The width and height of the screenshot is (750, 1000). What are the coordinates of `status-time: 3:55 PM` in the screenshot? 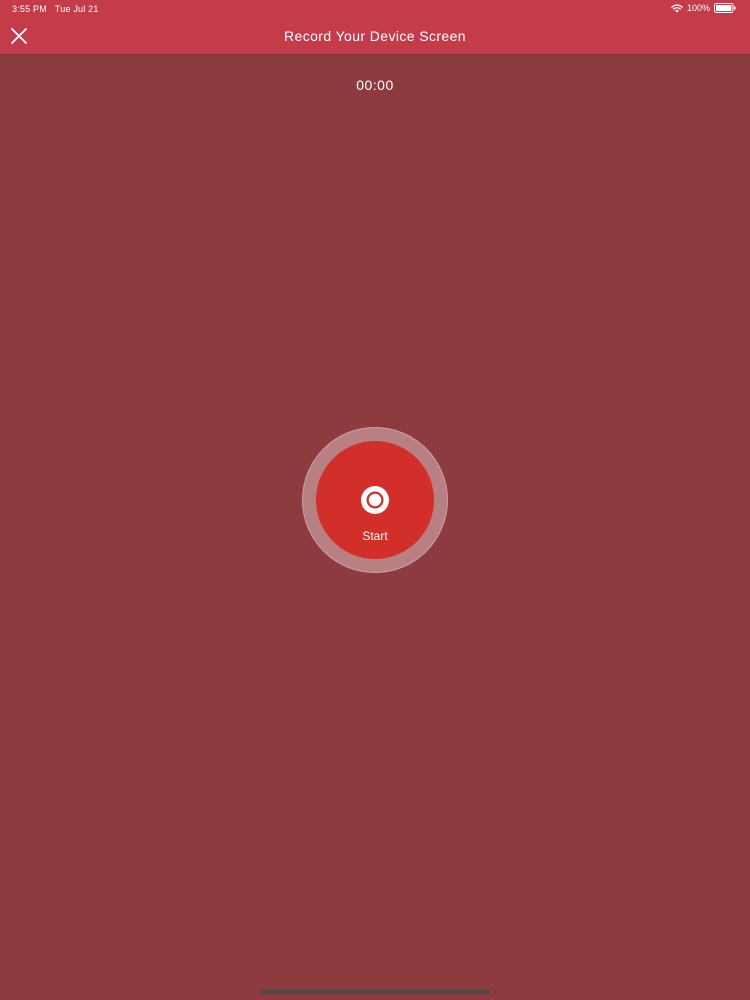 It's located at (29, 9).